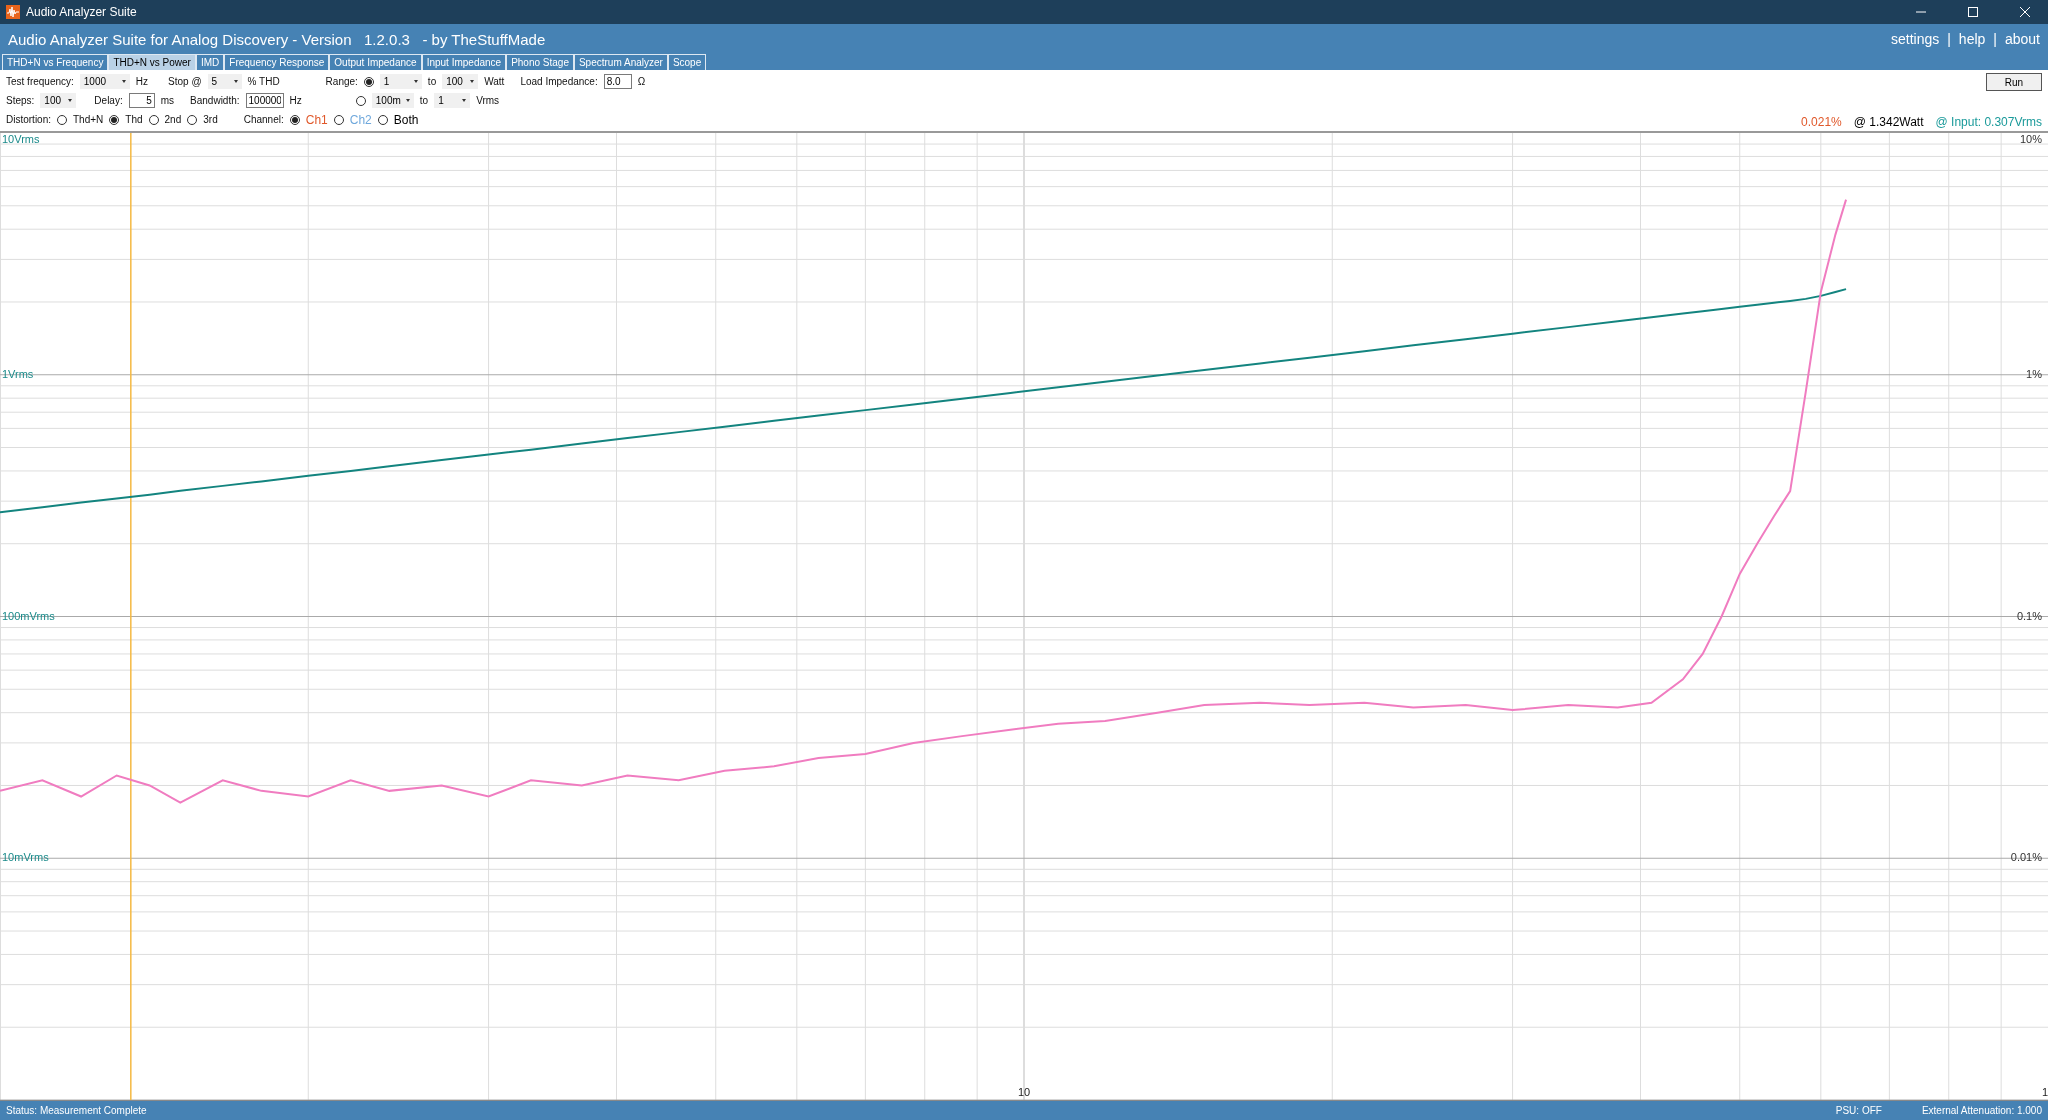 The image size is (2048, 1120). I want to click on radio-label: 2nd, so click(173, 119).